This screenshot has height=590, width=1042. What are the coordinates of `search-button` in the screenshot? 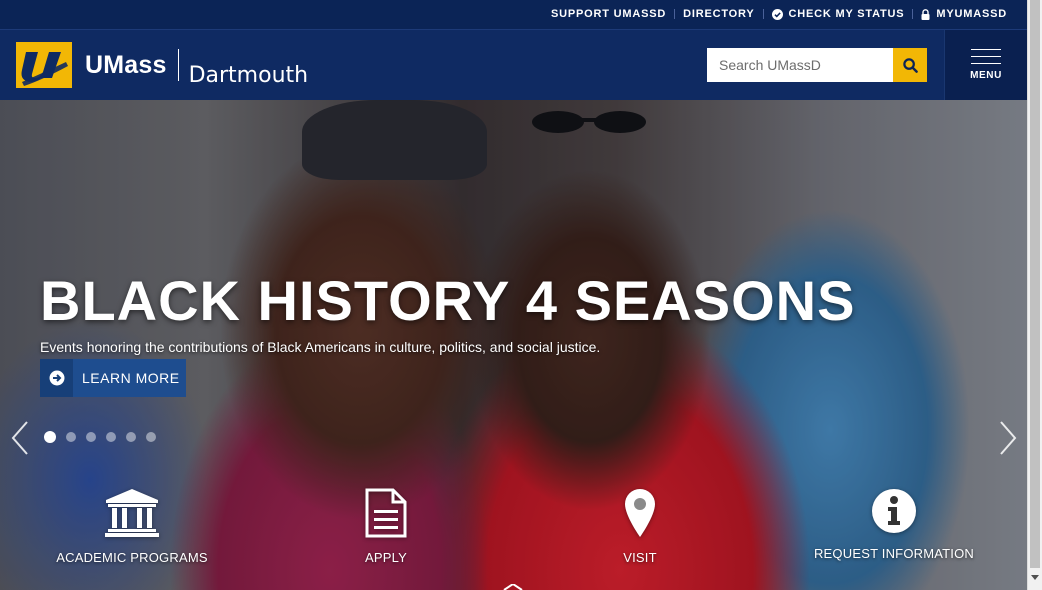 It's located at (910, 65).